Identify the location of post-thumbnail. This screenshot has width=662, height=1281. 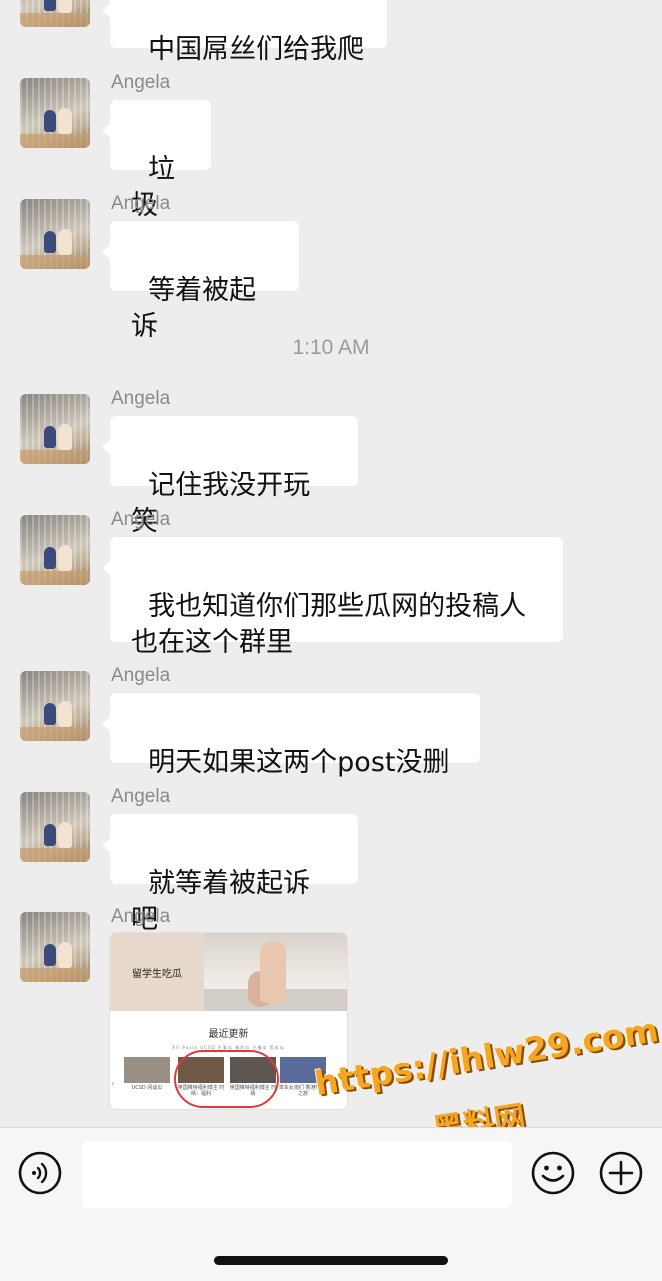
(147, 1070).